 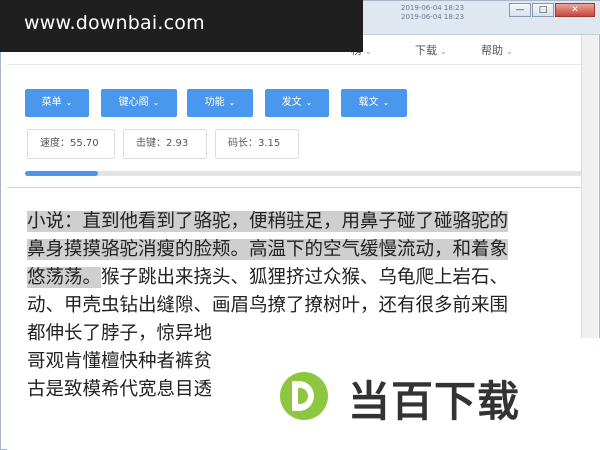 I want to click on untyped-text: 猴子跳出来挠头、狐狸挤过众猴、乌龟爬上岩石、, so click(x=305, y=277).